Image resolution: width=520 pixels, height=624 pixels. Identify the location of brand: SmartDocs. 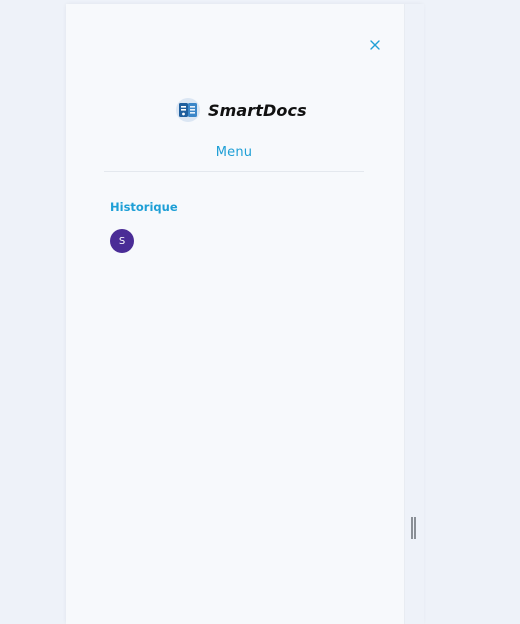
(241, 110).